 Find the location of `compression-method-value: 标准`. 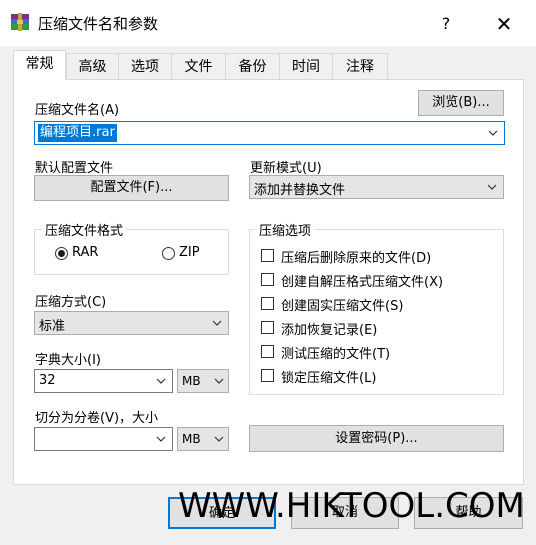

compression-method-value: 标准 is located at coordinates (52, 326).